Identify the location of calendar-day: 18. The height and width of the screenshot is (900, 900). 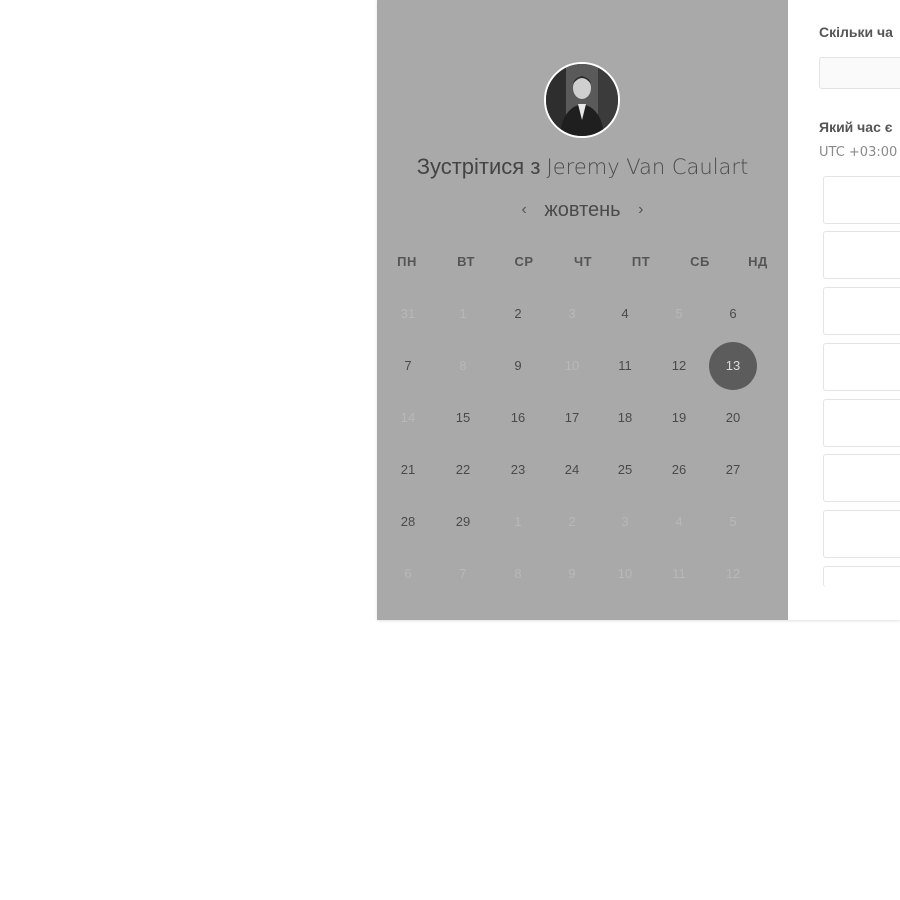
(625, 418).